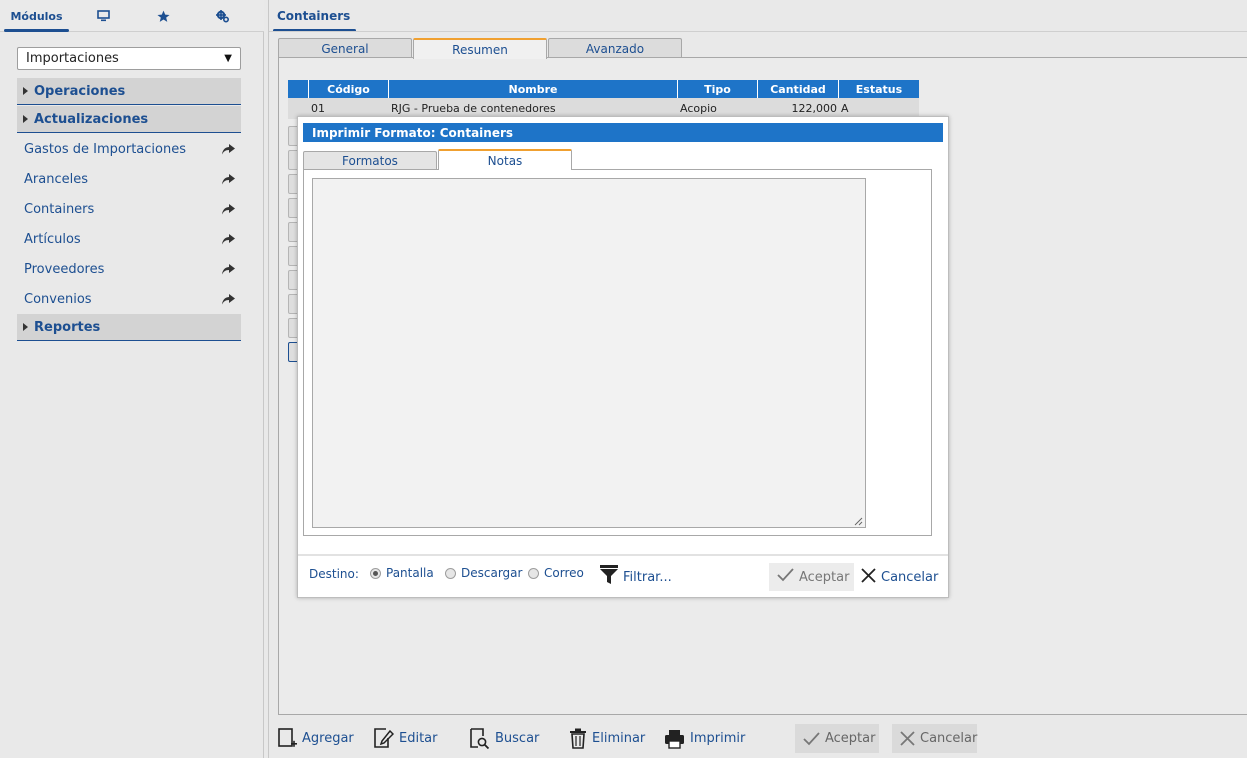 The height and width of the screenshot is (758, 1247). I want to click on tab-label: Avanzado, so click(615, 48).